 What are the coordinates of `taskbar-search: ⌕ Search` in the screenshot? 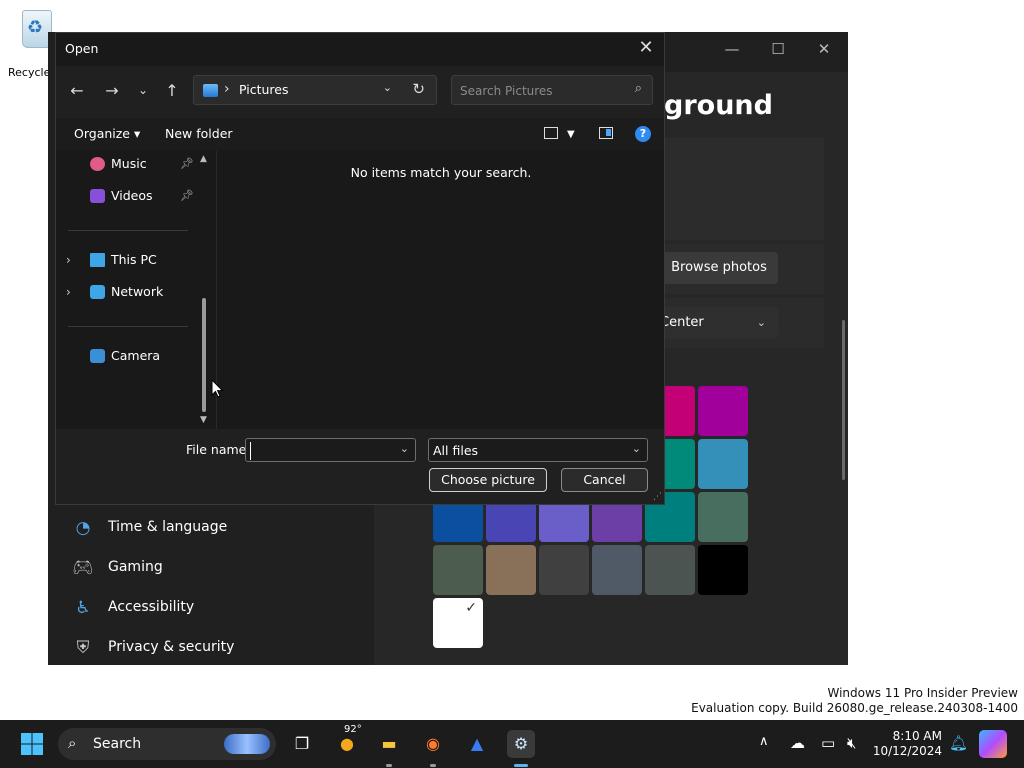 It's located at (167, 744).